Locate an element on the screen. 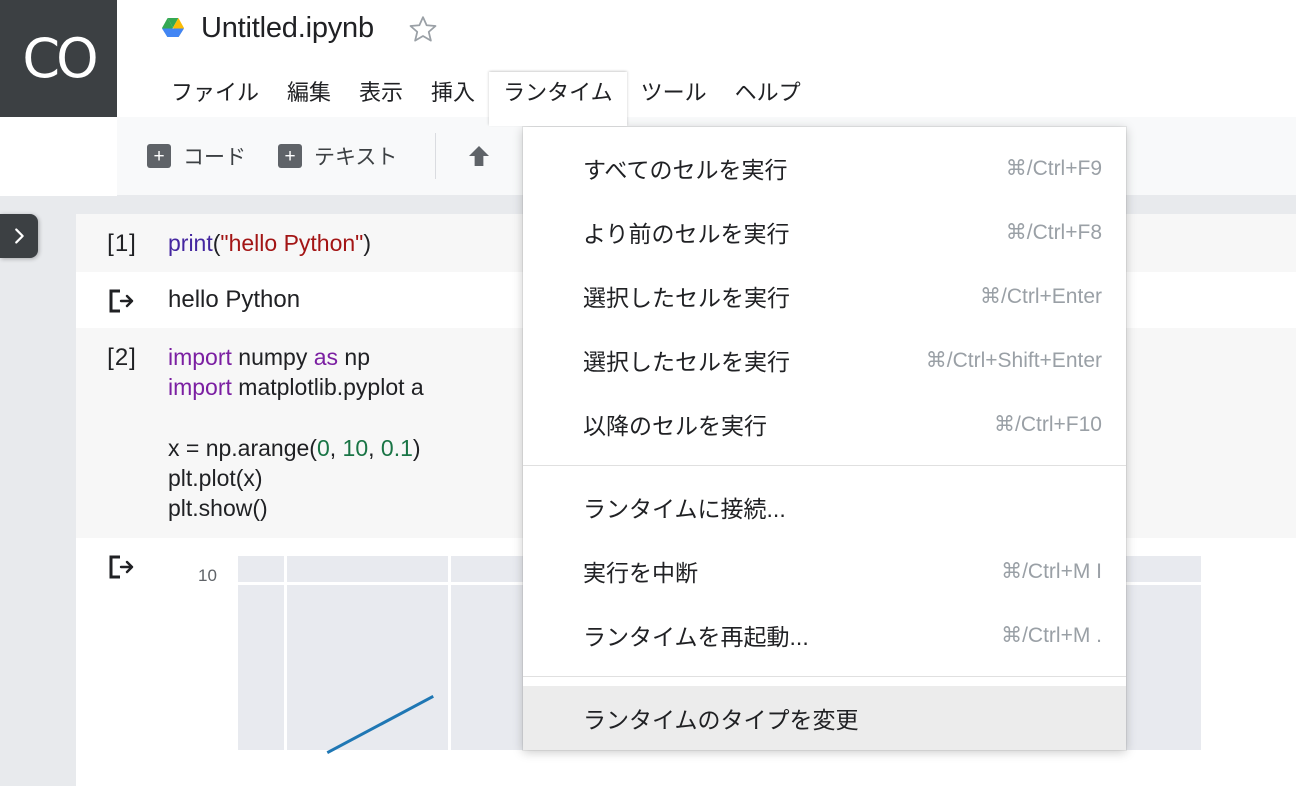 The image size is (1296, 786). colab-logo-text: CO is located at coordinates (60, 58).